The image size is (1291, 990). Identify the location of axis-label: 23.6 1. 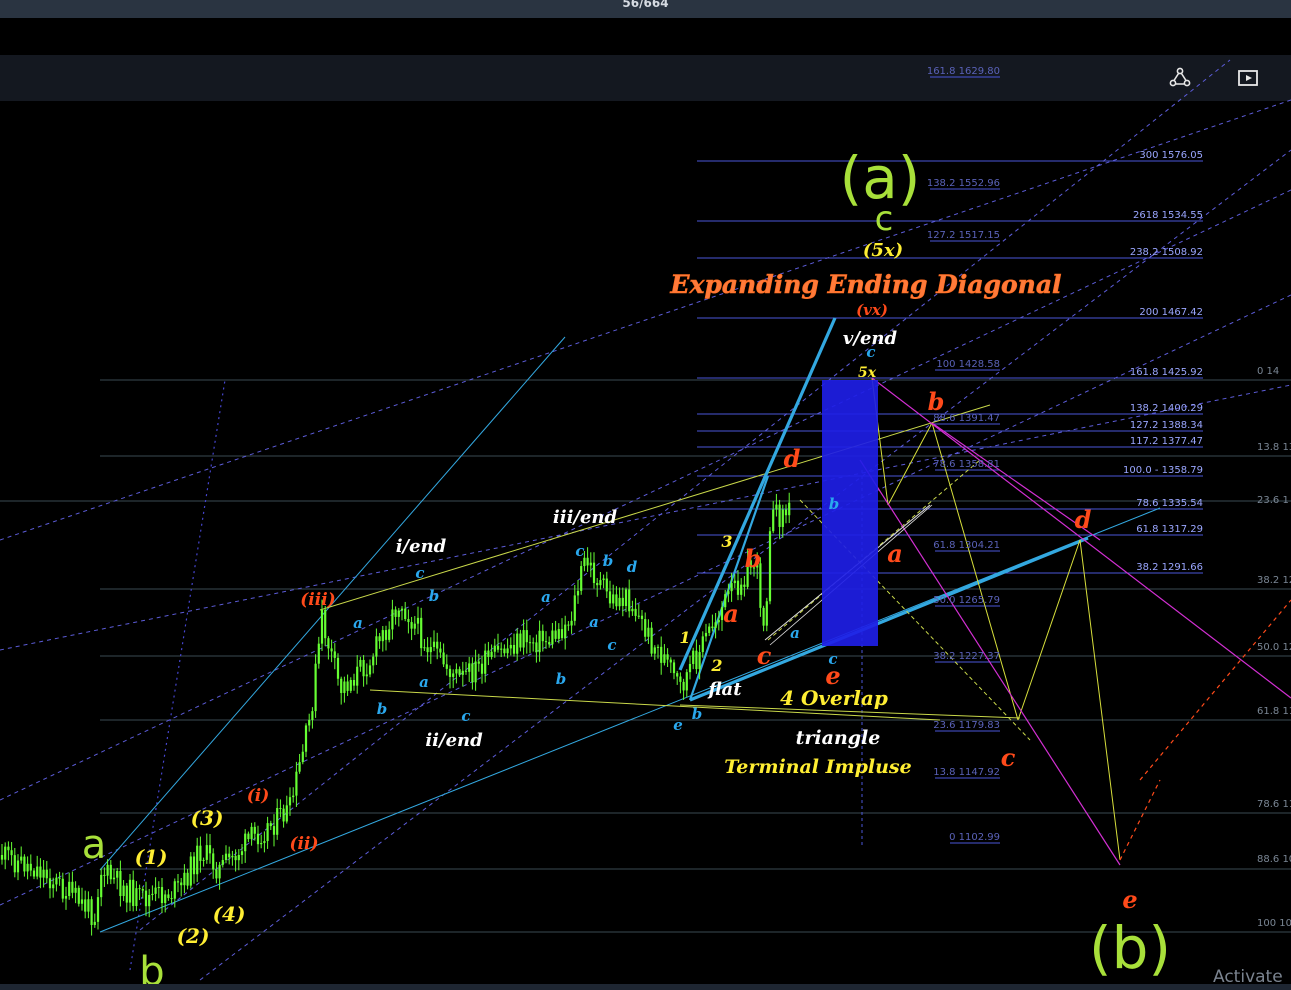
(1273, 500).